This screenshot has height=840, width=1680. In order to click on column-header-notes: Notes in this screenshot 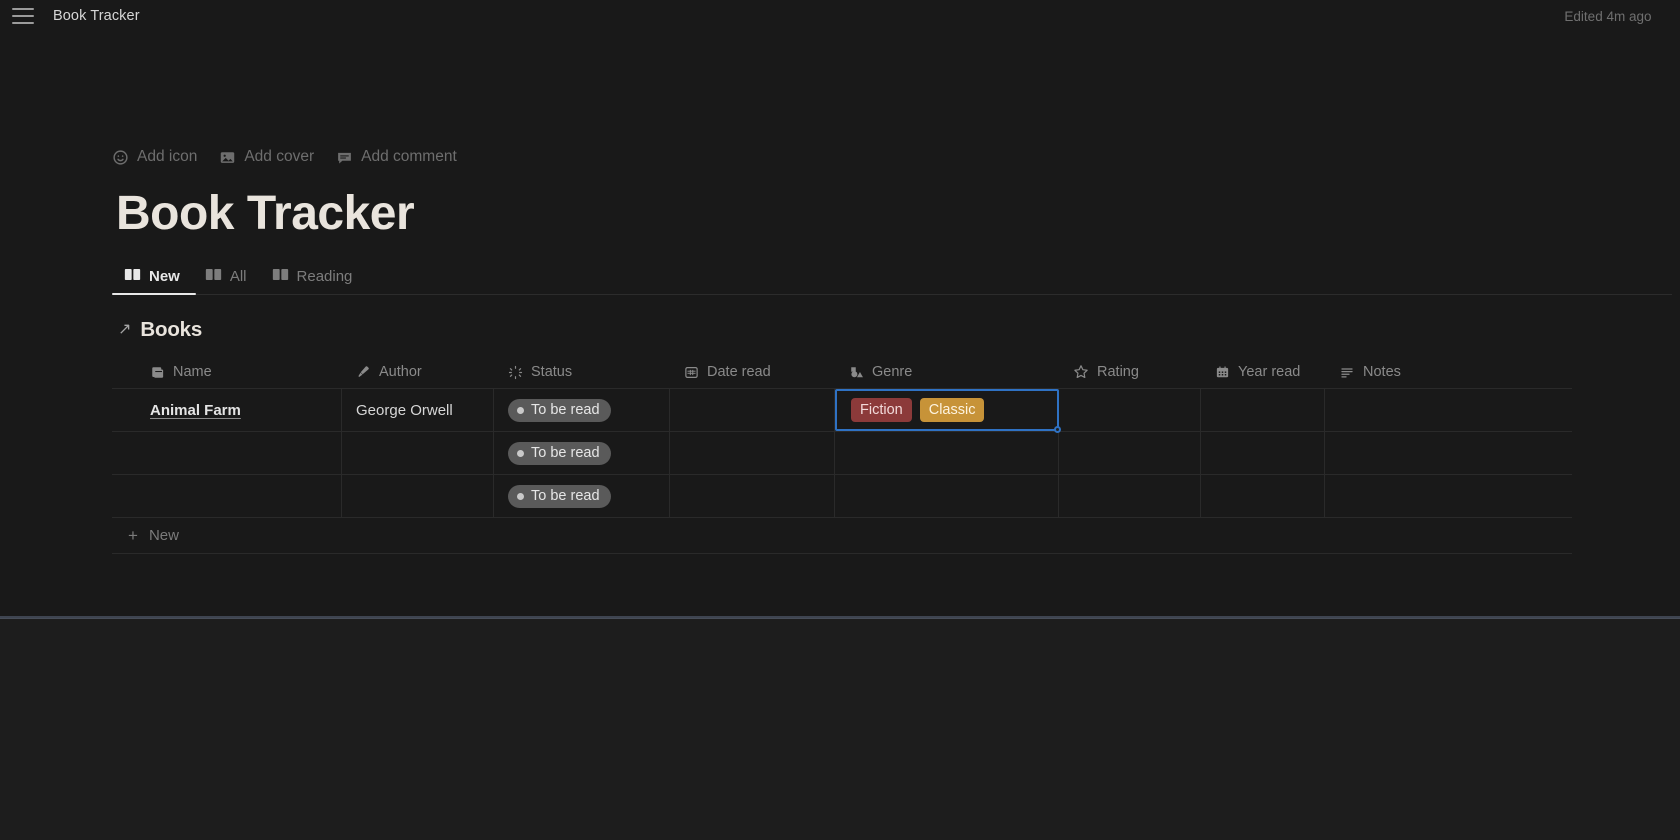, I will do `click(1448, 372)`.